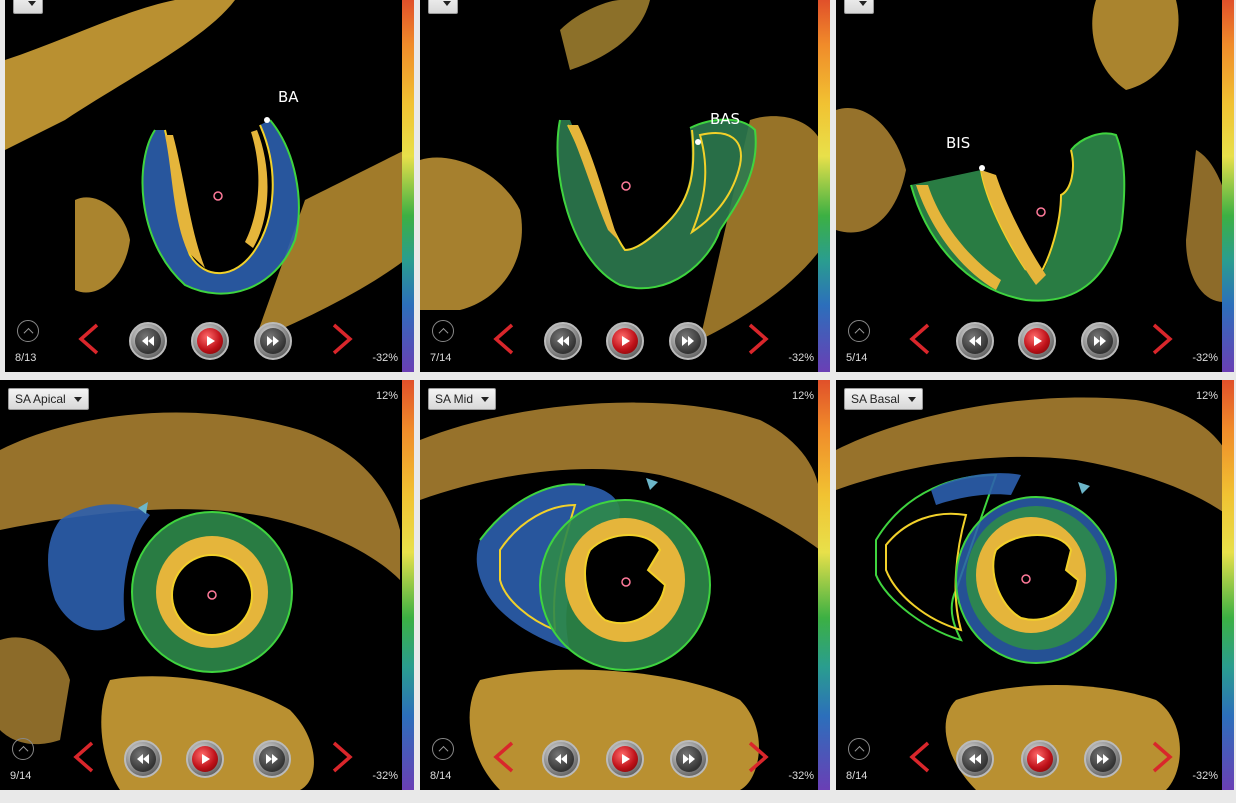 The height and width of the screenshot is (803, 1236). I want to click on view-select: SA Apical, so click(48, 399).